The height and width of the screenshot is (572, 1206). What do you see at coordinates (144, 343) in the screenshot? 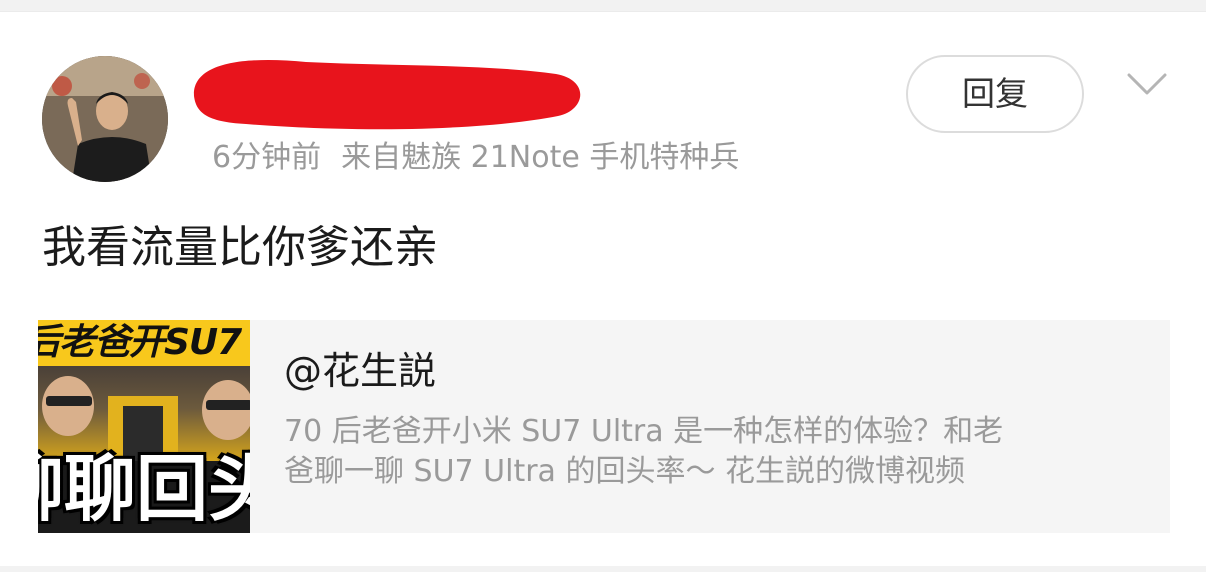
I see `thumbnail-top-caption: 后老爸开SU7 U` at bounding box center [144, 343].